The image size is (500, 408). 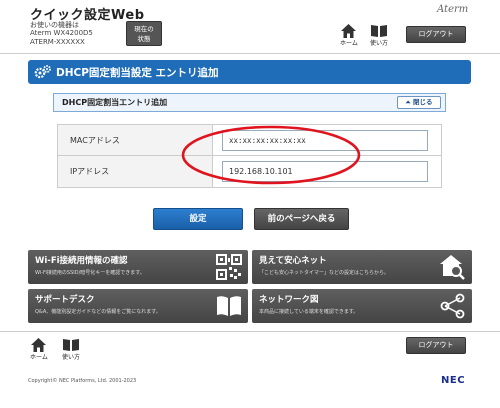 What do you see at coordinates (229, 267) in the screenshot?
I see `qr-code-icon` at bounding box center [229, 267].